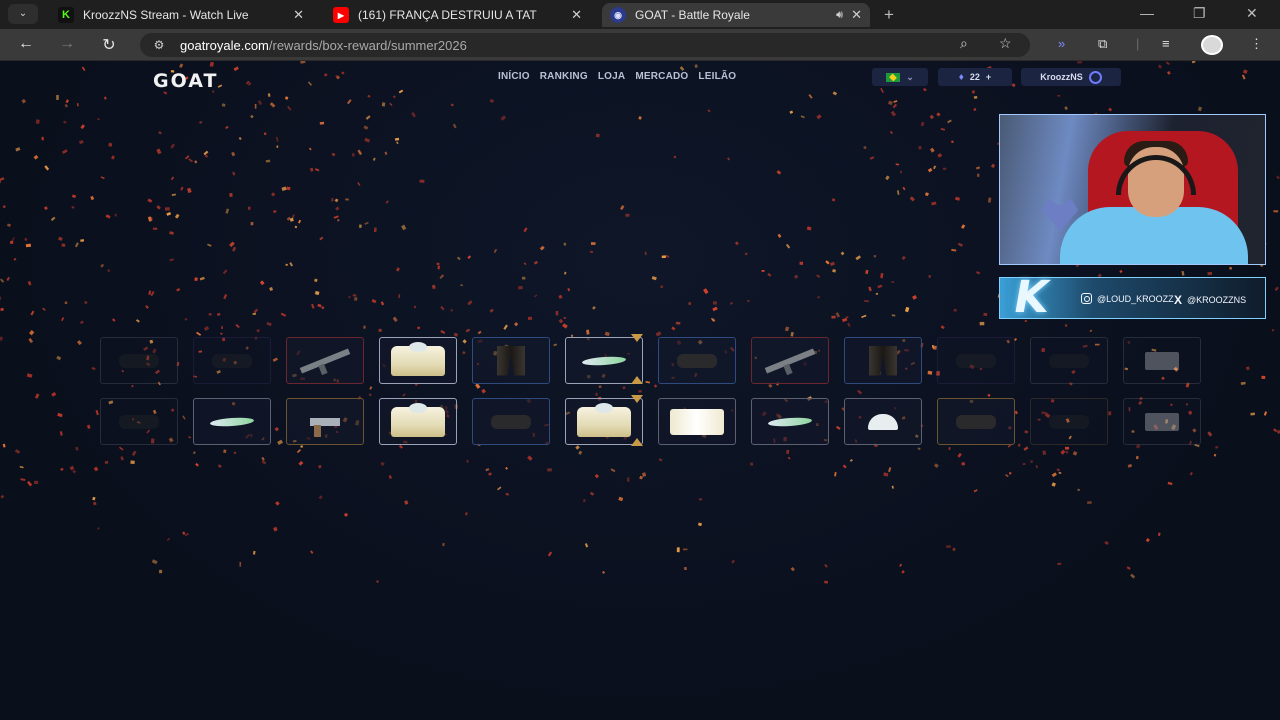  I want to click on instagram-icon, so click(1086, 298).